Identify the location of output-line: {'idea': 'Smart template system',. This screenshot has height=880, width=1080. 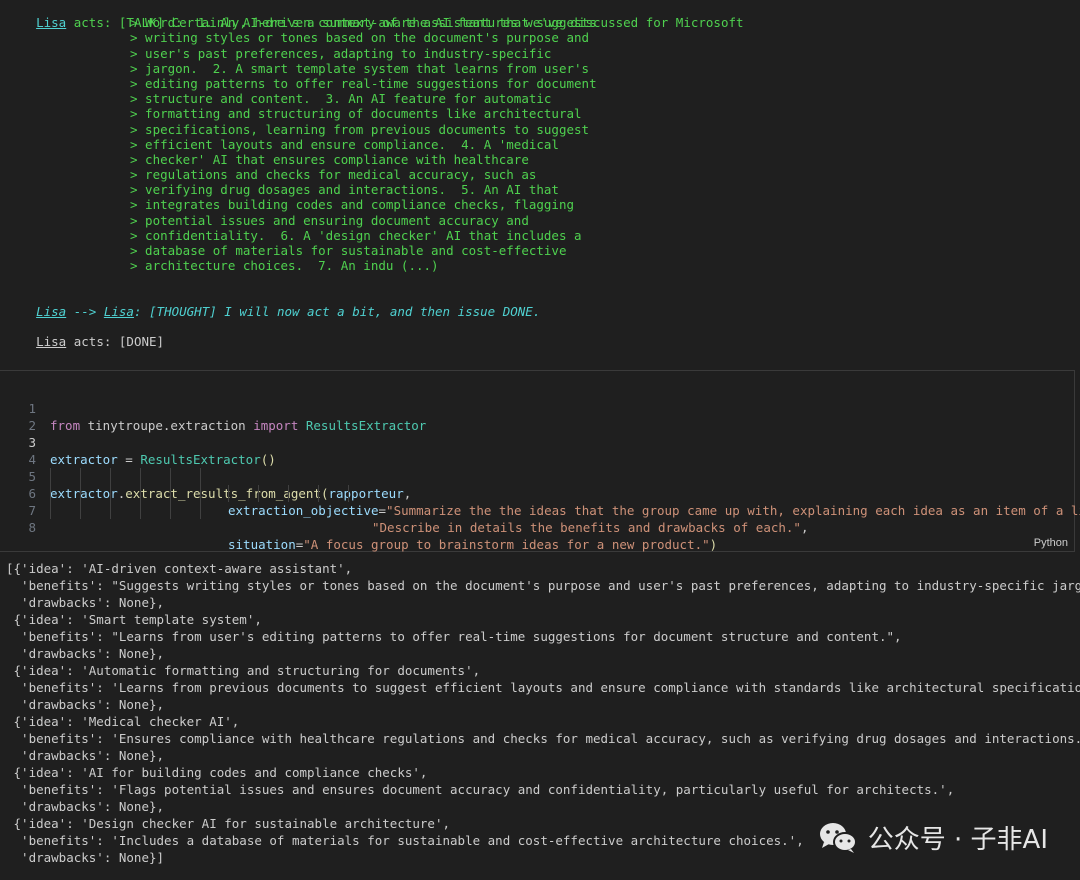
(134, 619).